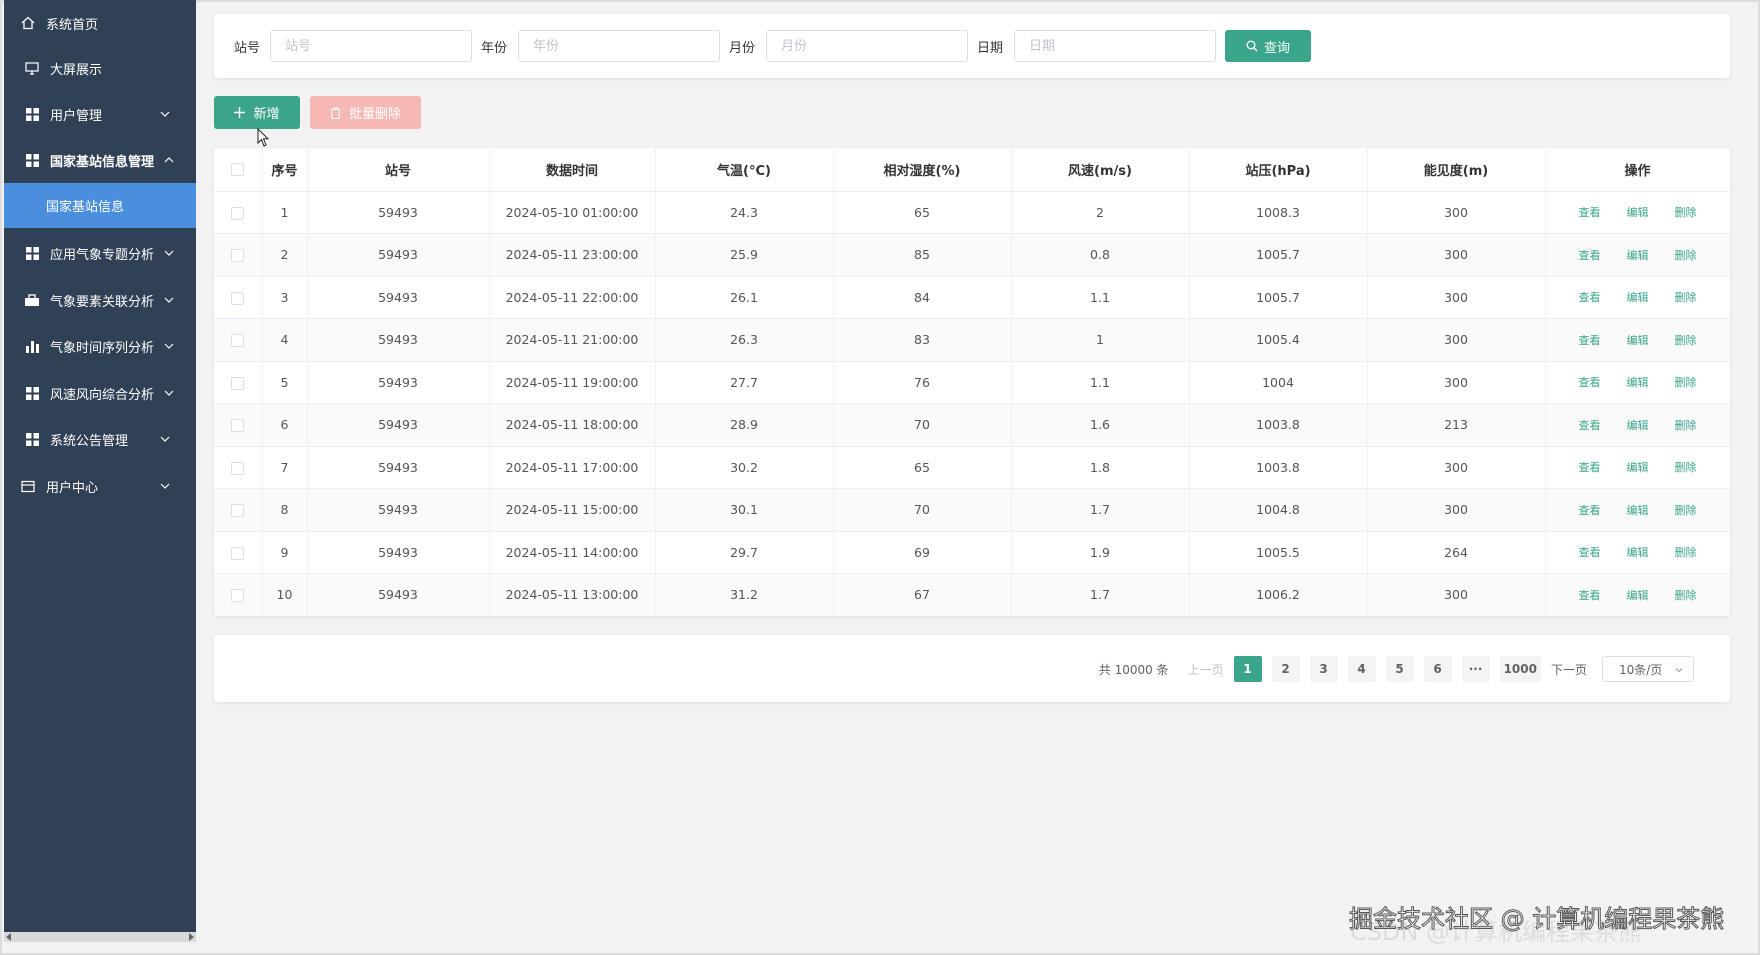  I want to click on page-button-1: 1, so click(1247, 669).